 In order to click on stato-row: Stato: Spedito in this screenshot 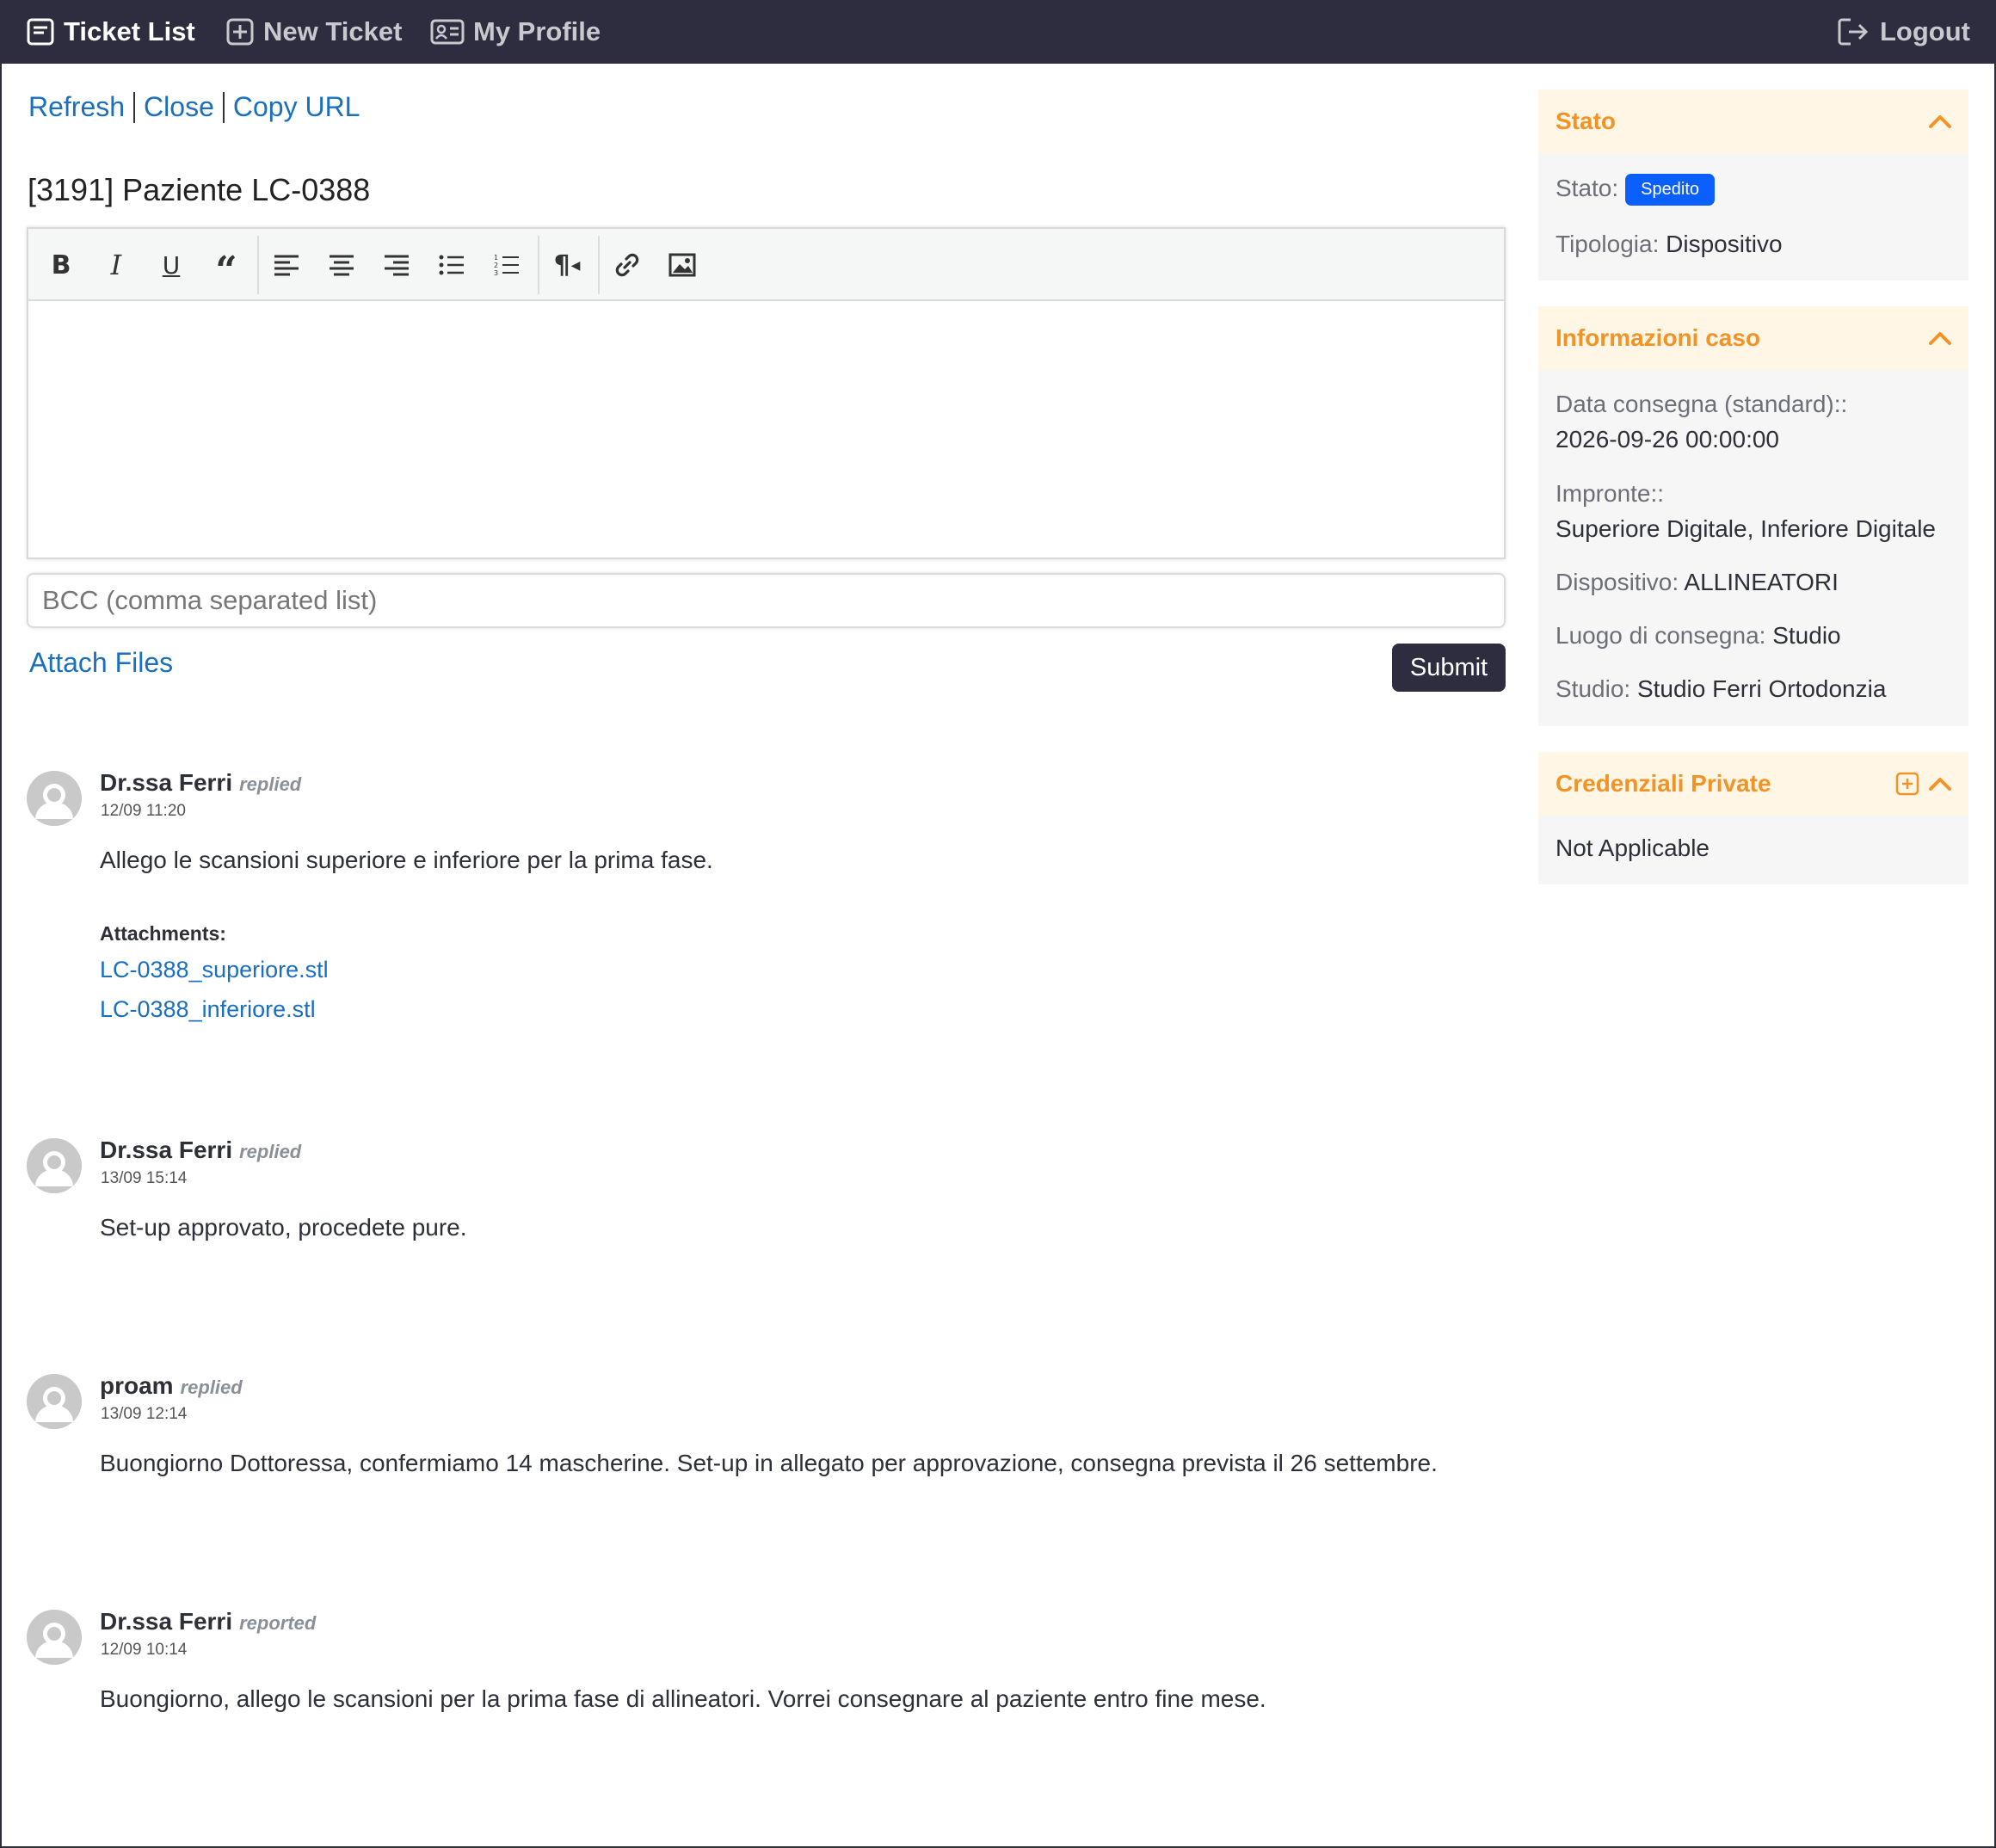, I will do `click(1636, 190)`.